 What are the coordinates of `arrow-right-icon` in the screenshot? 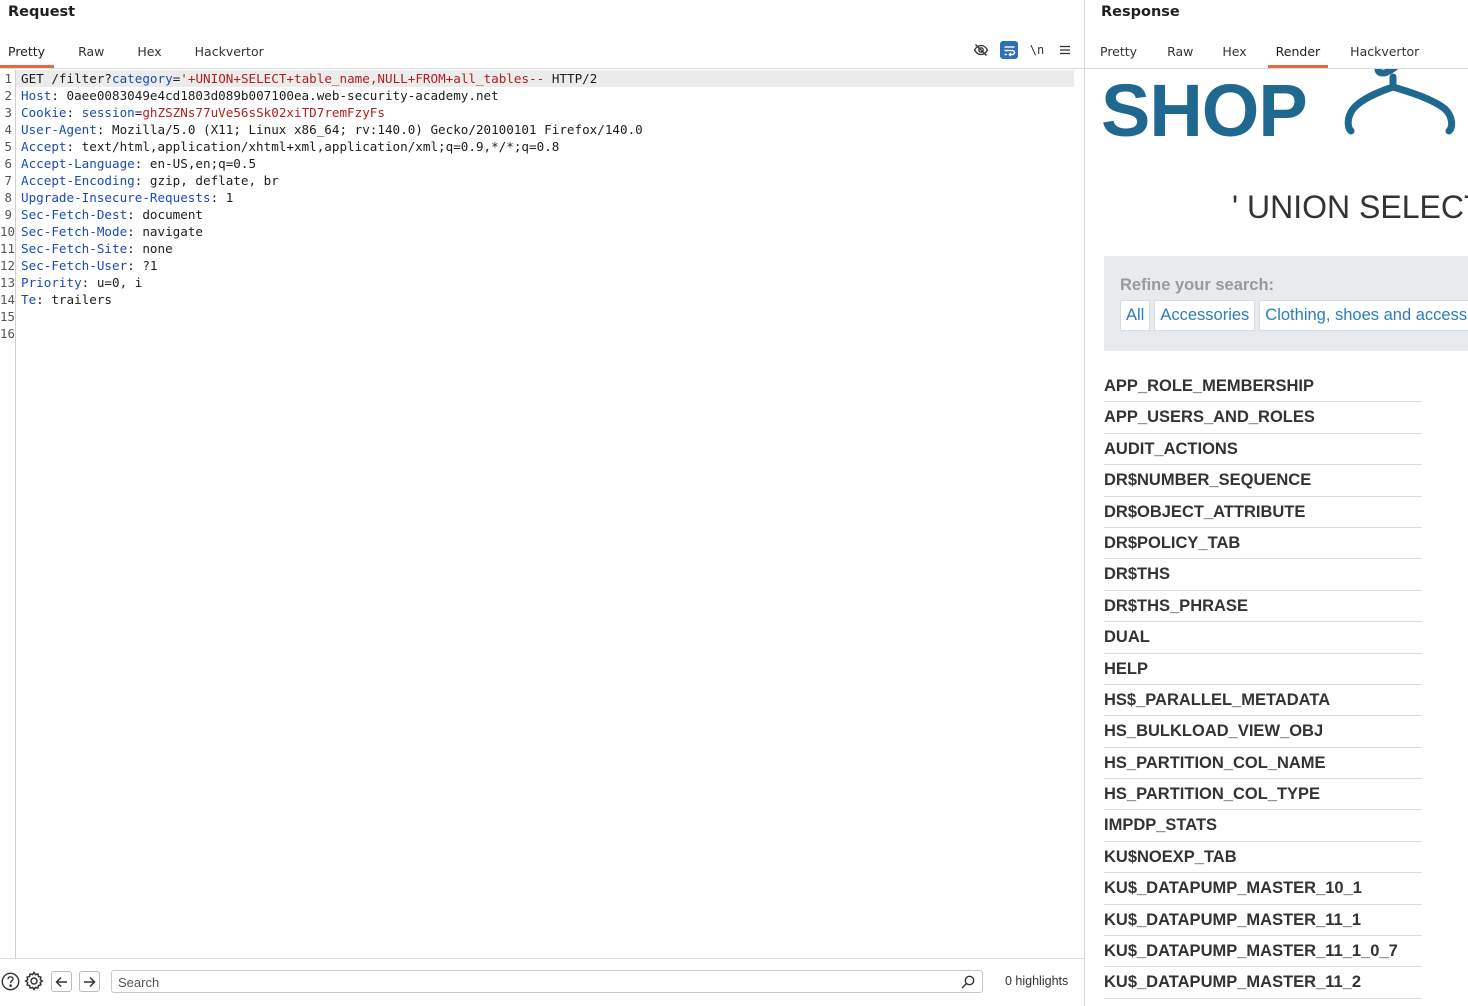 It's located at (90, 981).